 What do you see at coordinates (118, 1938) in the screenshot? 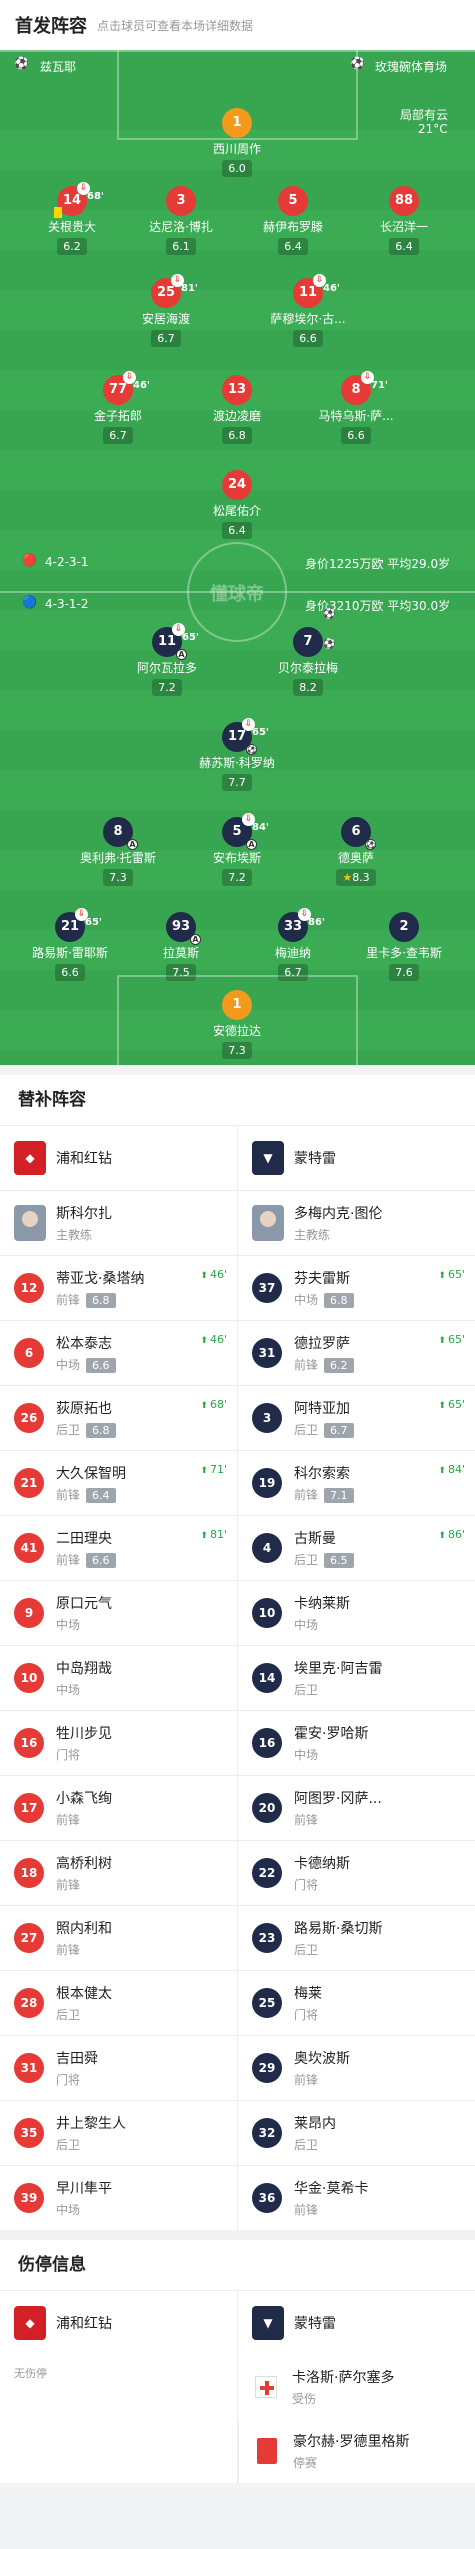
I see `home-sub-player: 27 照内利和 前锋` at bounding box center [118, 1938].